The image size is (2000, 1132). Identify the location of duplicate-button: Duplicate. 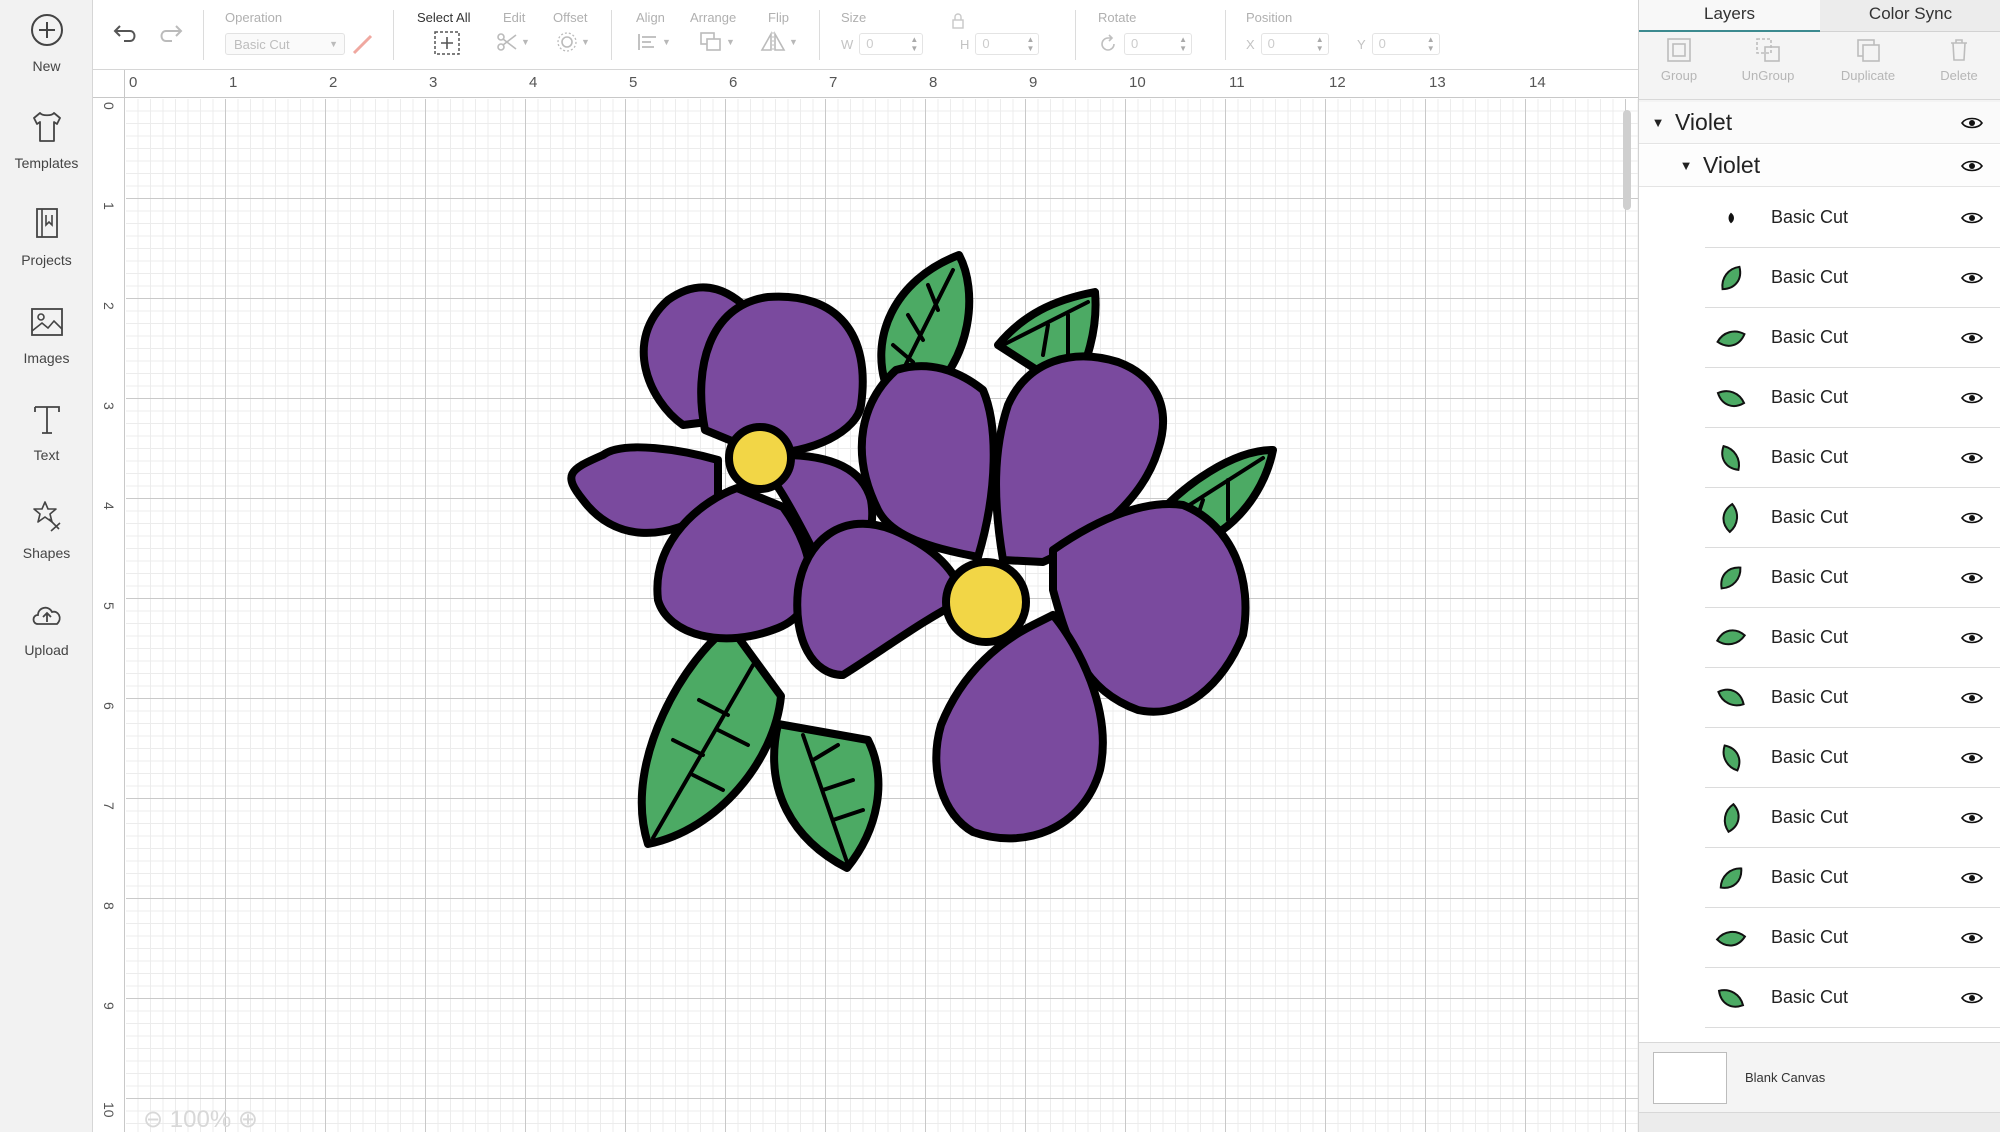
(1868, 59).